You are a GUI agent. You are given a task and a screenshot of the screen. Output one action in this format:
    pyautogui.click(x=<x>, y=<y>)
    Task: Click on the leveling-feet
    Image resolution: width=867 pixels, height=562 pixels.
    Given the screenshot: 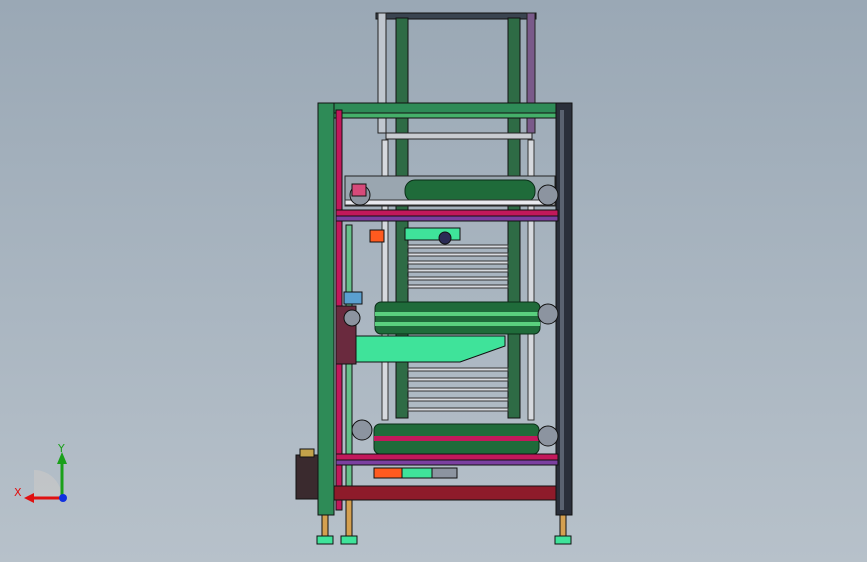 What is the action you would take?
    pyautogui.click(x=444, y=522)
    